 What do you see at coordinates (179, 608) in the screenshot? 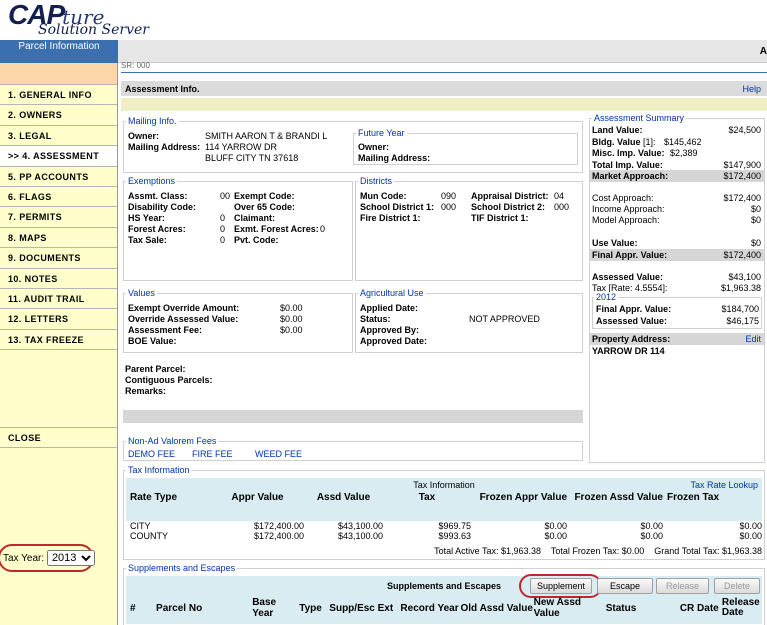
I see `supp-col-parcel-no: Parcel No` at bounding box center [179, 608].